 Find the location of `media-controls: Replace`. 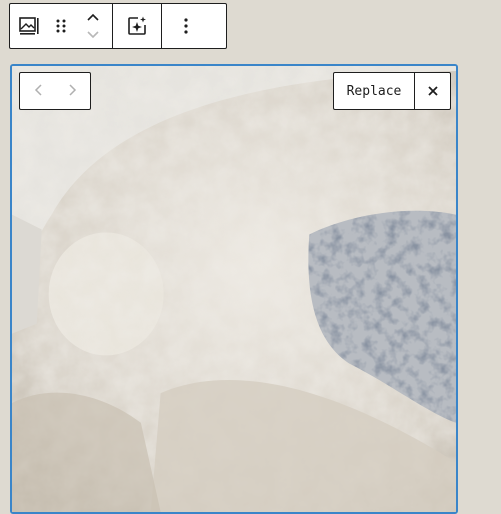

media-controls: Replace is located at coordinates (392, 91).